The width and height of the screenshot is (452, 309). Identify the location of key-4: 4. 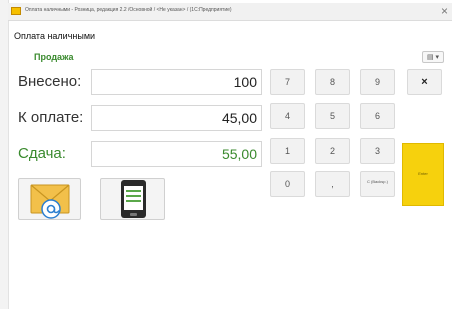
(287, 116).